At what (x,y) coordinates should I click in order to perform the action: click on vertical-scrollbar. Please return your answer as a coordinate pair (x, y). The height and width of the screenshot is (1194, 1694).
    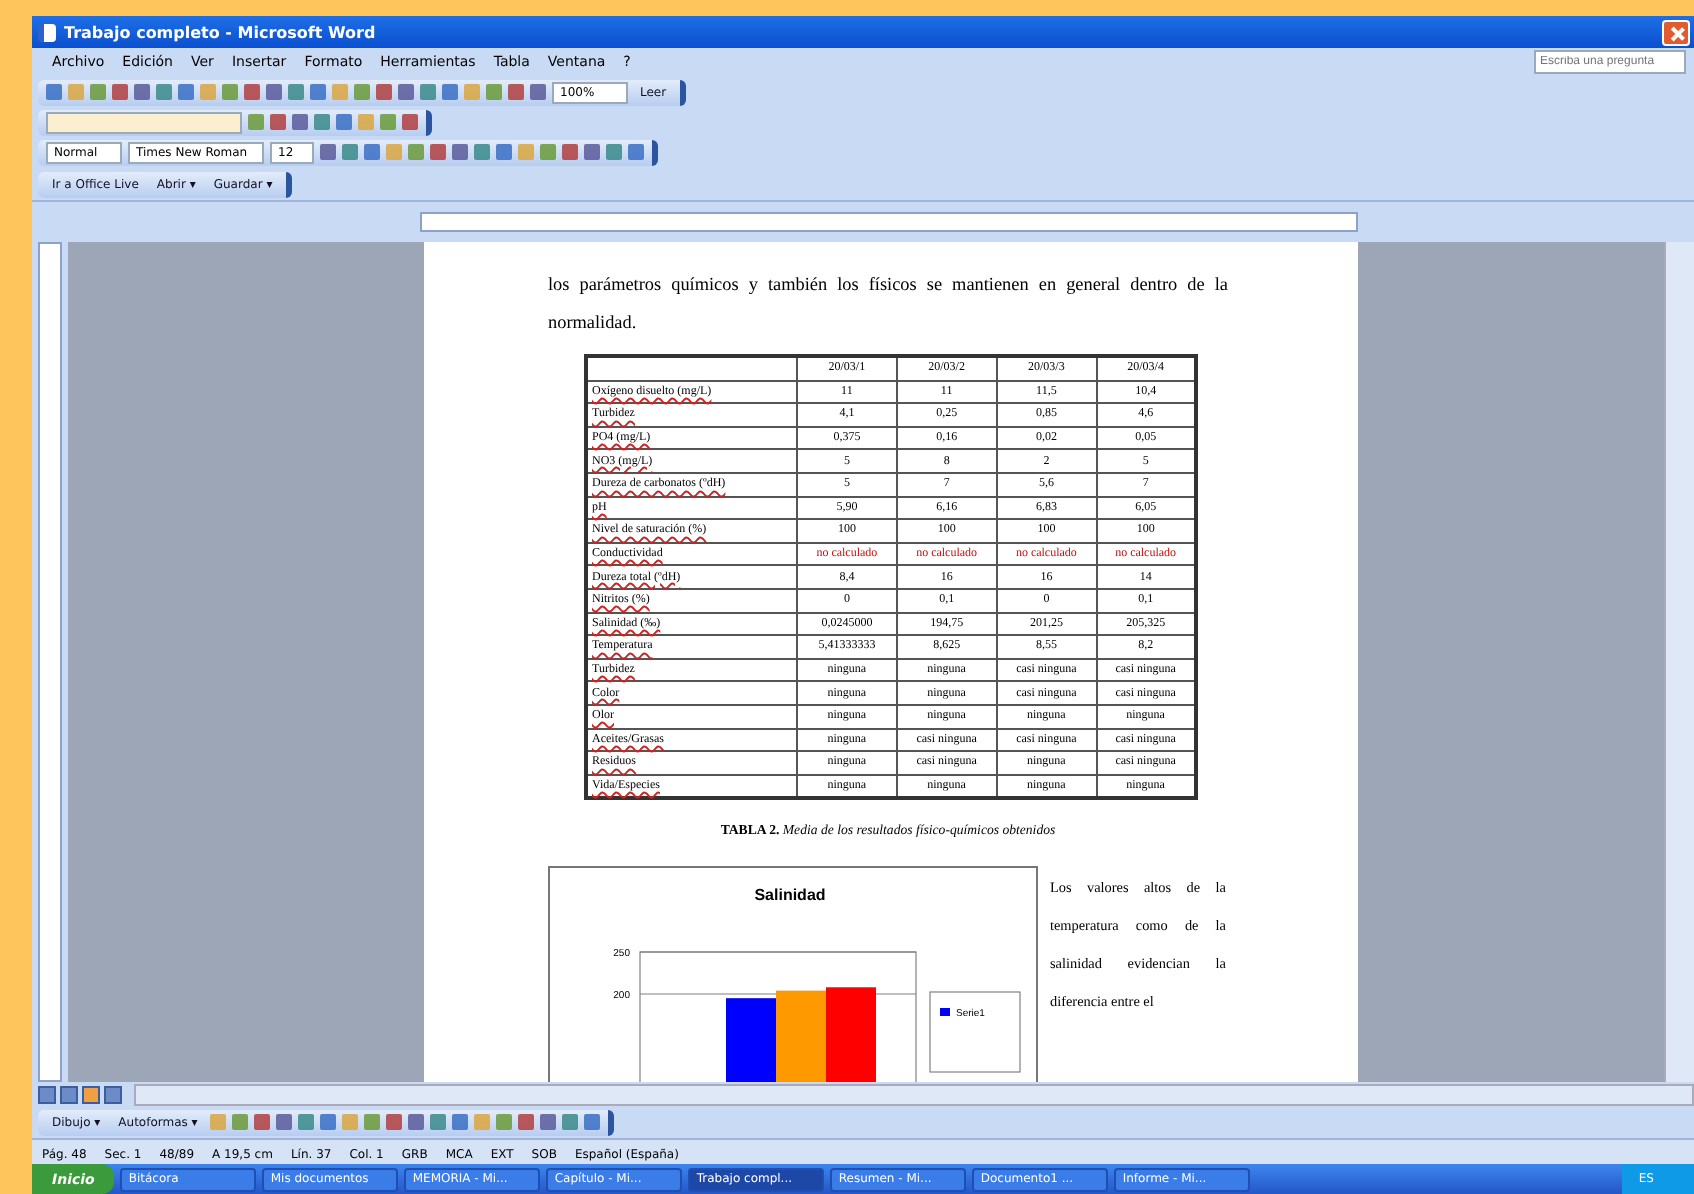
    Looking at the image, I should click on (1679, 662).